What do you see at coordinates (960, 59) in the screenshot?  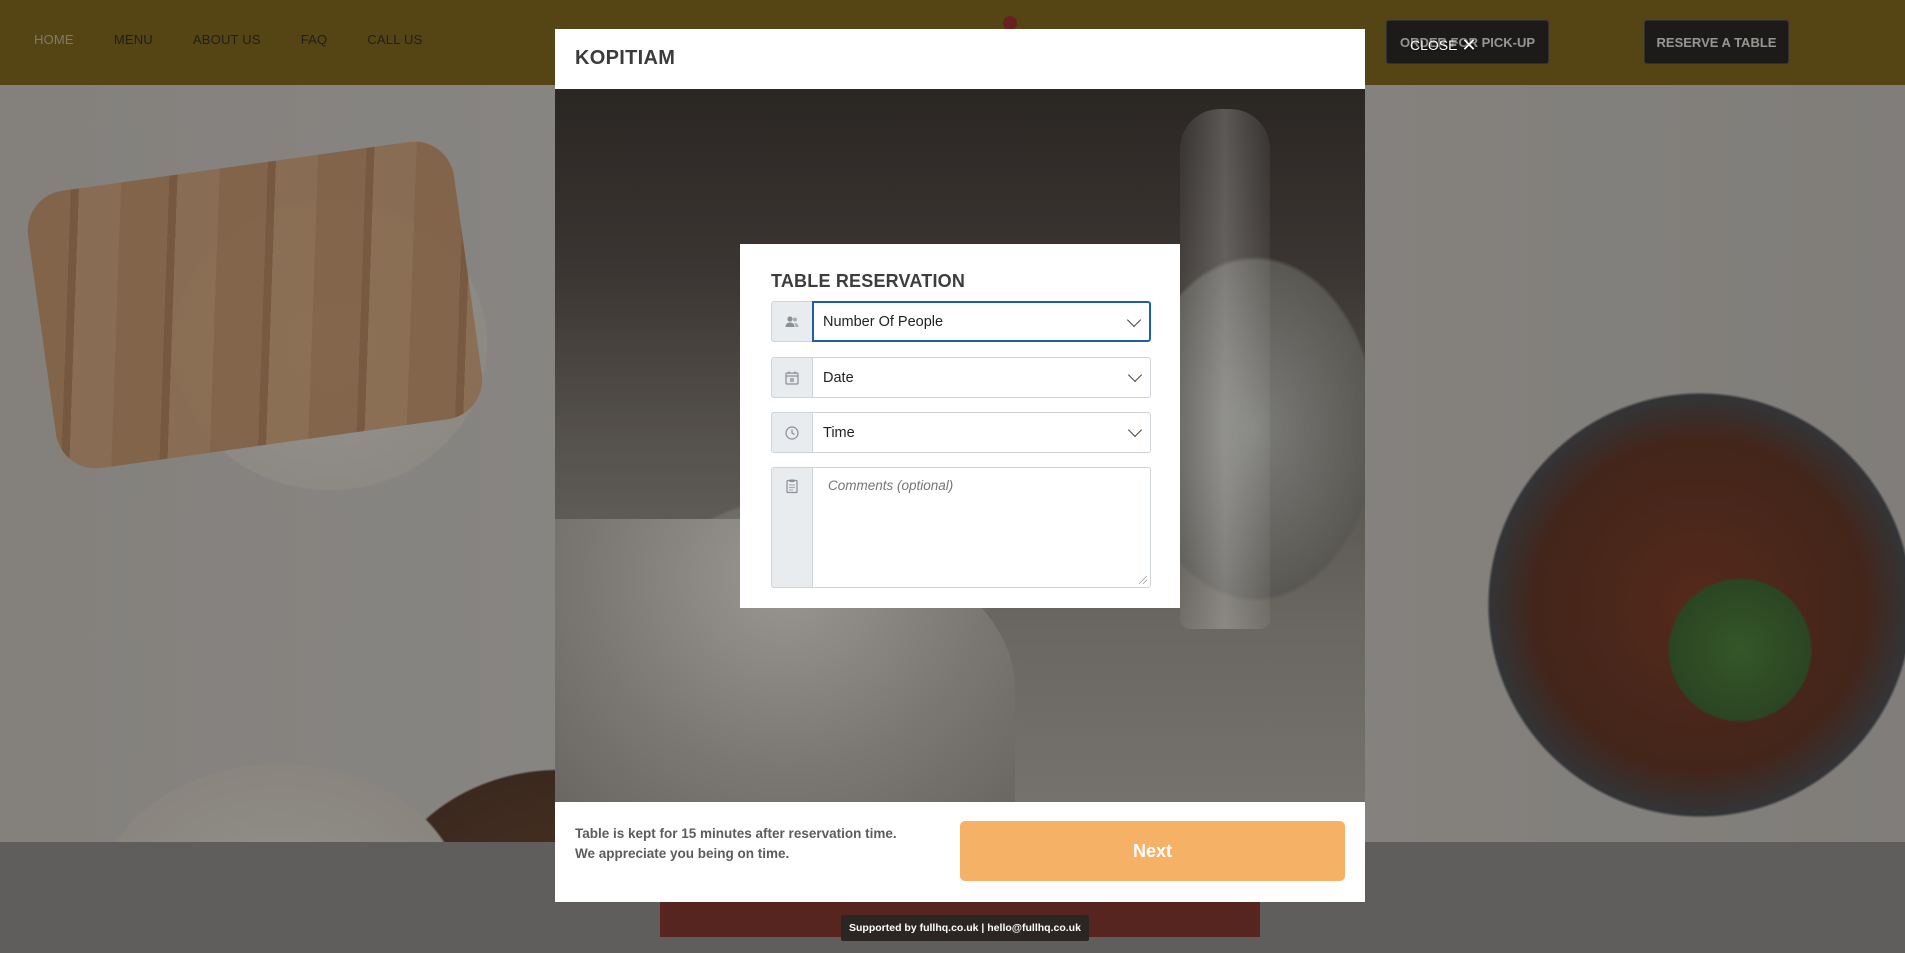 I see `modal-header: KOPITIAM` at bounding box center [960, 59].